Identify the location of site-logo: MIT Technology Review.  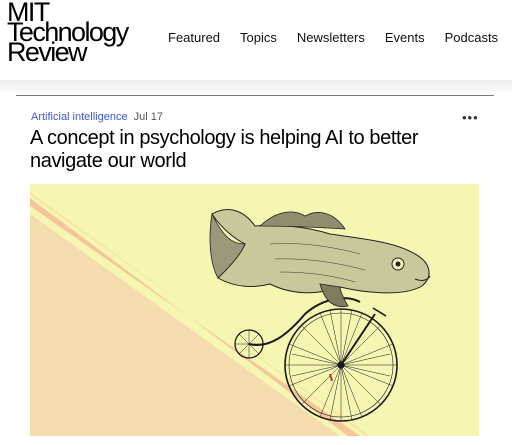
(68, 33).